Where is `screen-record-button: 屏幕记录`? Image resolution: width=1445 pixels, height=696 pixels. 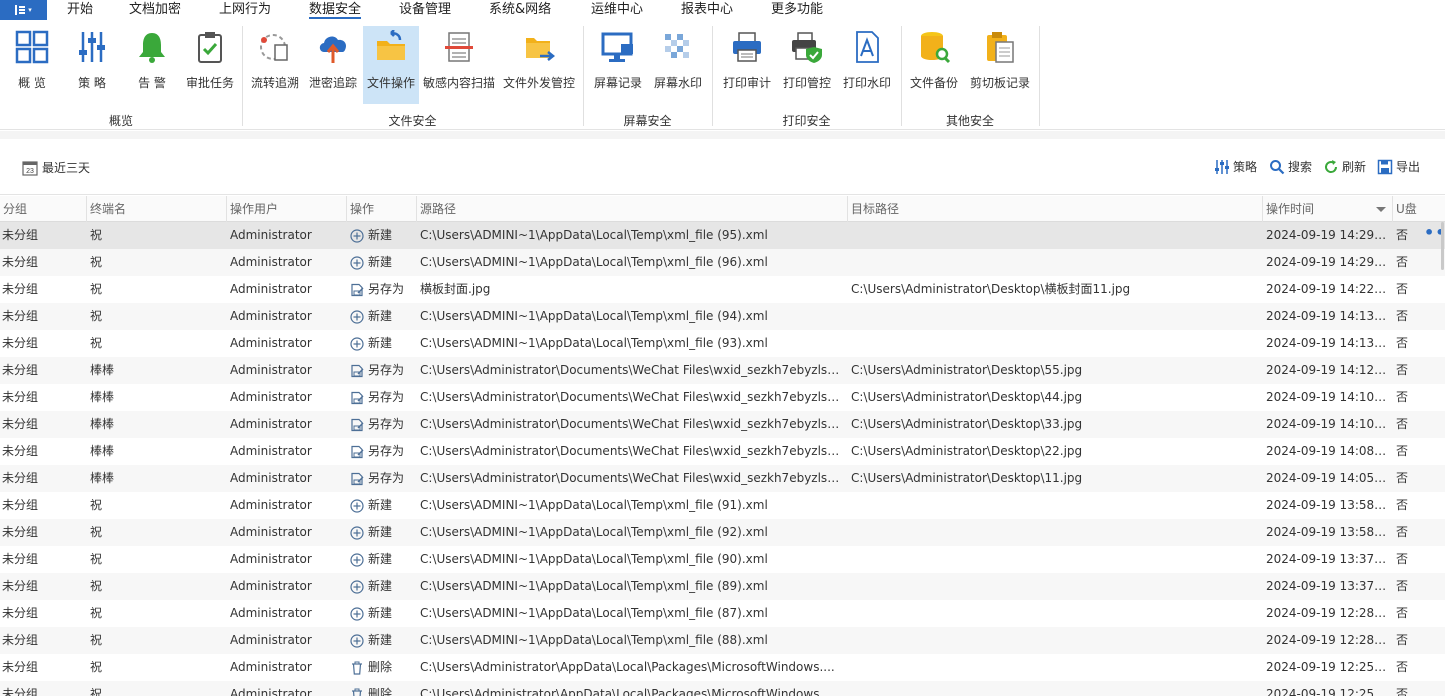 screen-record-button: 屏幕记录 is located at coordinates (618, 65).